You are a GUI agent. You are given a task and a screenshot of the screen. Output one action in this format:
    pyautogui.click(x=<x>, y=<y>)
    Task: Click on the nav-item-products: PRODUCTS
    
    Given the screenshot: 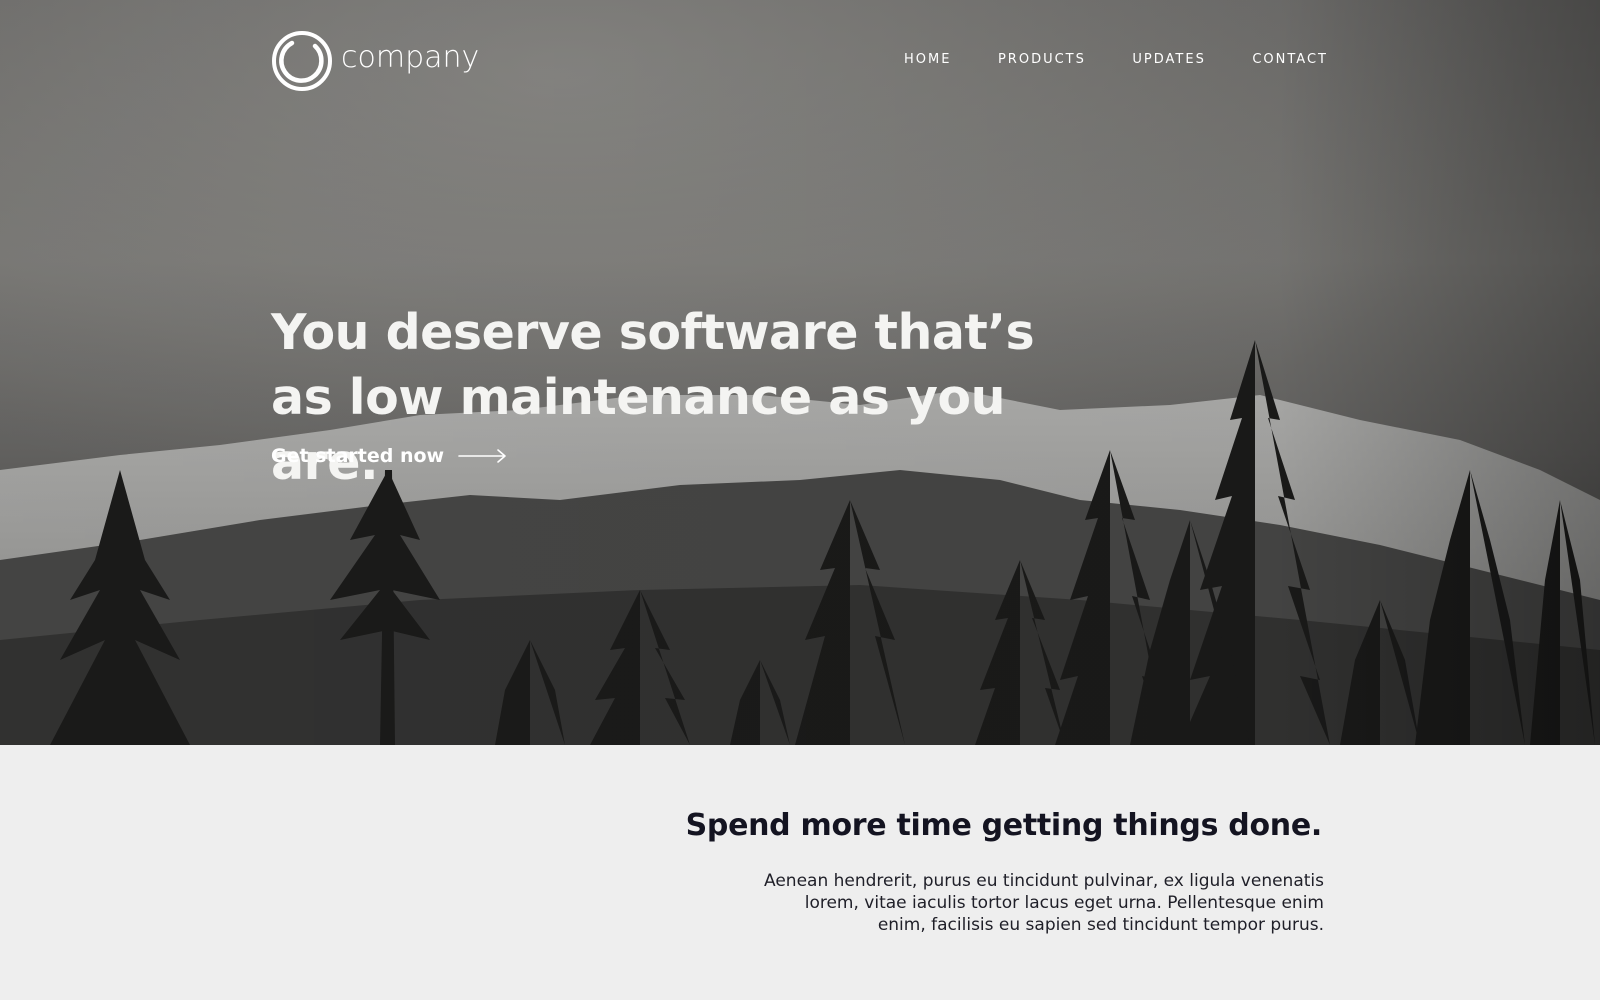 What is the action you would take?
    pyautogui.click(x=1042, y=59)
    